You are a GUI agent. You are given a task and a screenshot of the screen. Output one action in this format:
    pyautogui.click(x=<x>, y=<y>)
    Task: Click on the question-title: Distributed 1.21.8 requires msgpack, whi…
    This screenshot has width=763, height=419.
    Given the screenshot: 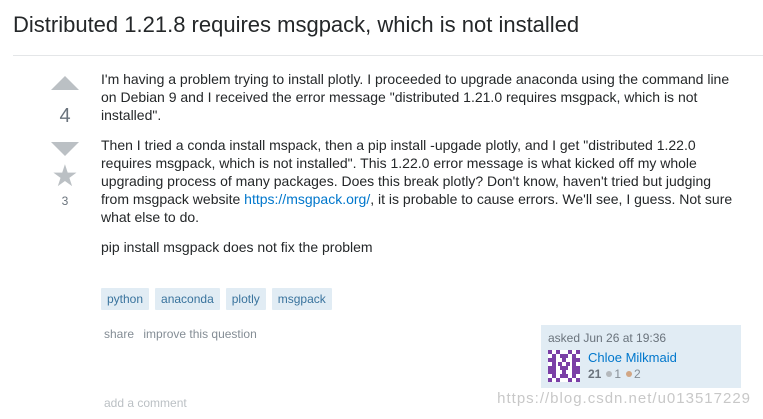 What is the action you would take?
    pyautogui.click(x=296, y=25)
    